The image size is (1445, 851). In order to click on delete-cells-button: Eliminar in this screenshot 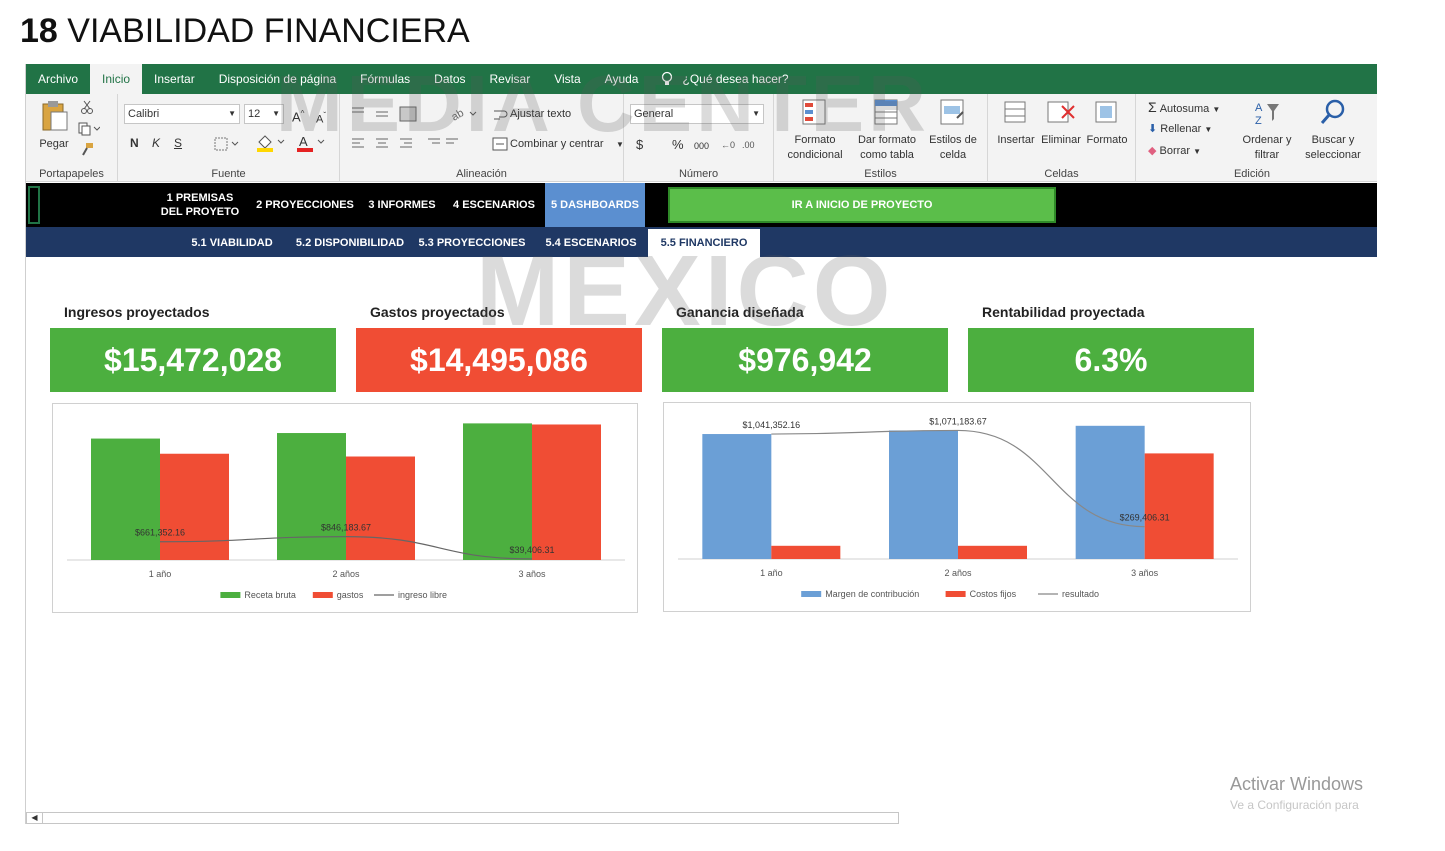, I will do `click(1061, 123)`.